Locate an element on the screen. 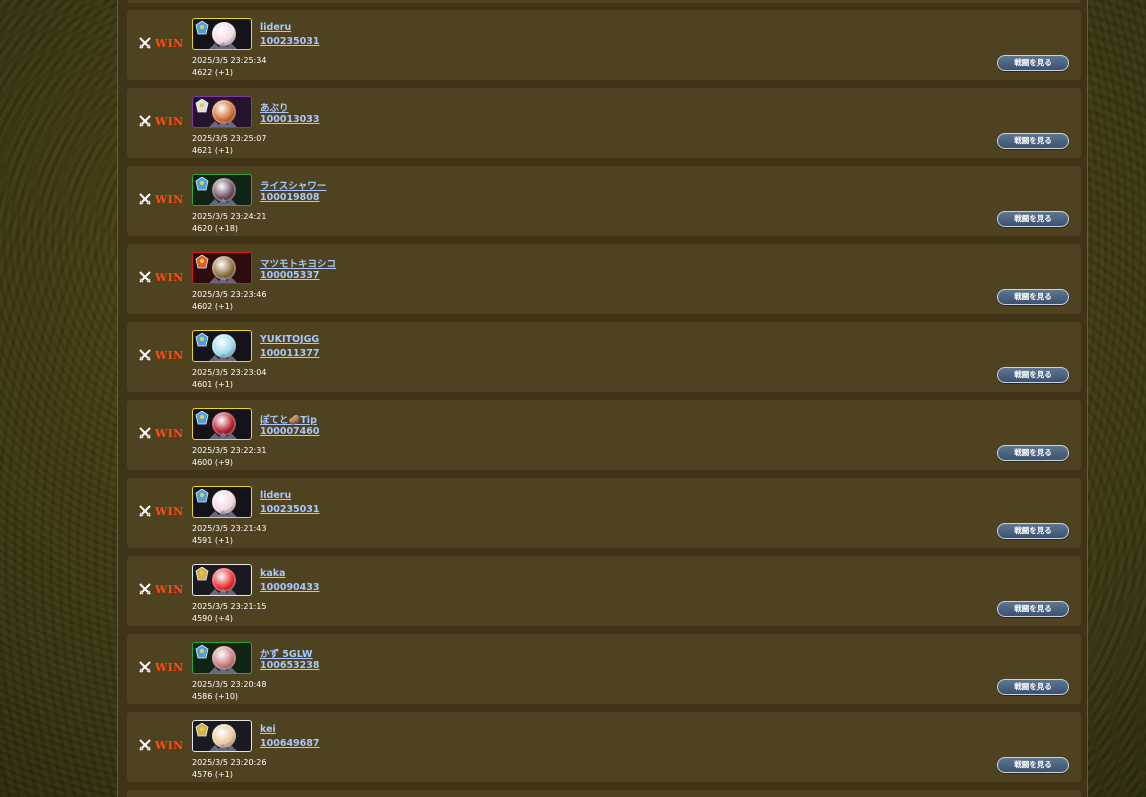 This screenshot has width=1146, height=797. battle-datetime: 2025/3/5 23:23:46 is located at coordinates (229, 294).